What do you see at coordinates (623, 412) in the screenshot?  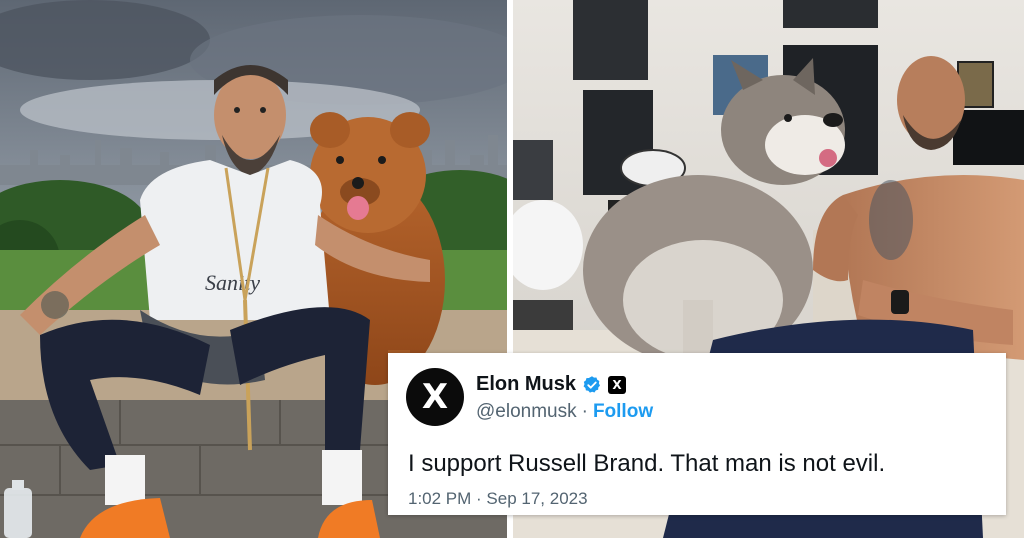 I see `follow-button: Follow` at bounding box center [623, 412].